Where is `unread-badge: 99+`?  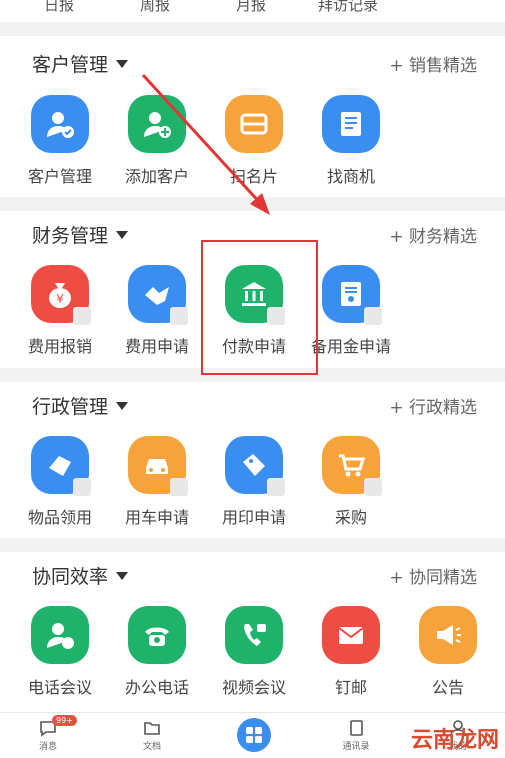 unread-badge: 99+ is located at coordinates (64, 720).